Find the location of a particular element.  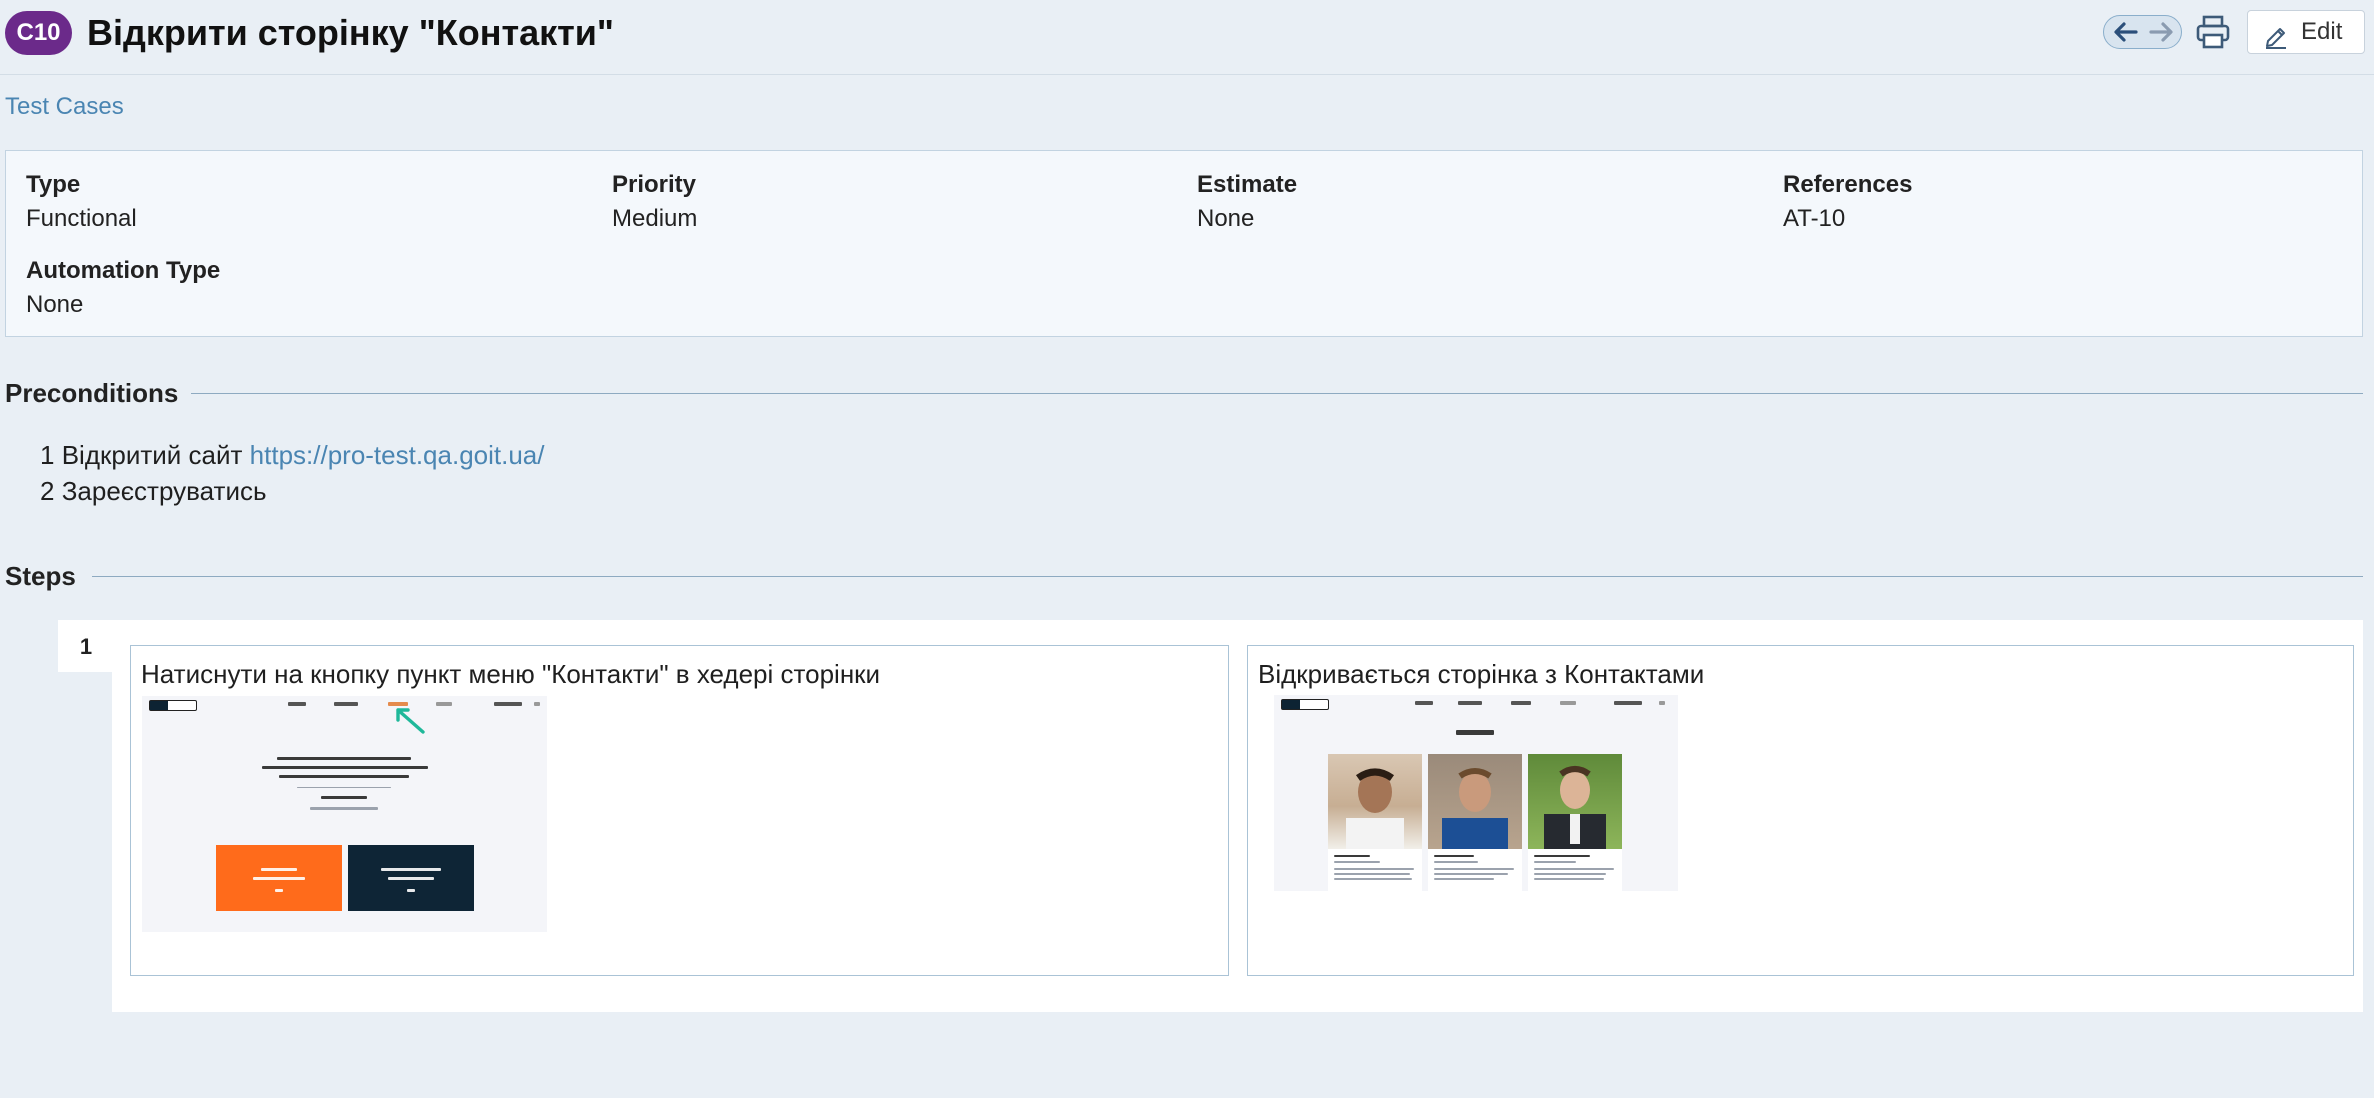

expected-result: Відкривається сторінка з Контактами is located at coordinates (1481, 674).